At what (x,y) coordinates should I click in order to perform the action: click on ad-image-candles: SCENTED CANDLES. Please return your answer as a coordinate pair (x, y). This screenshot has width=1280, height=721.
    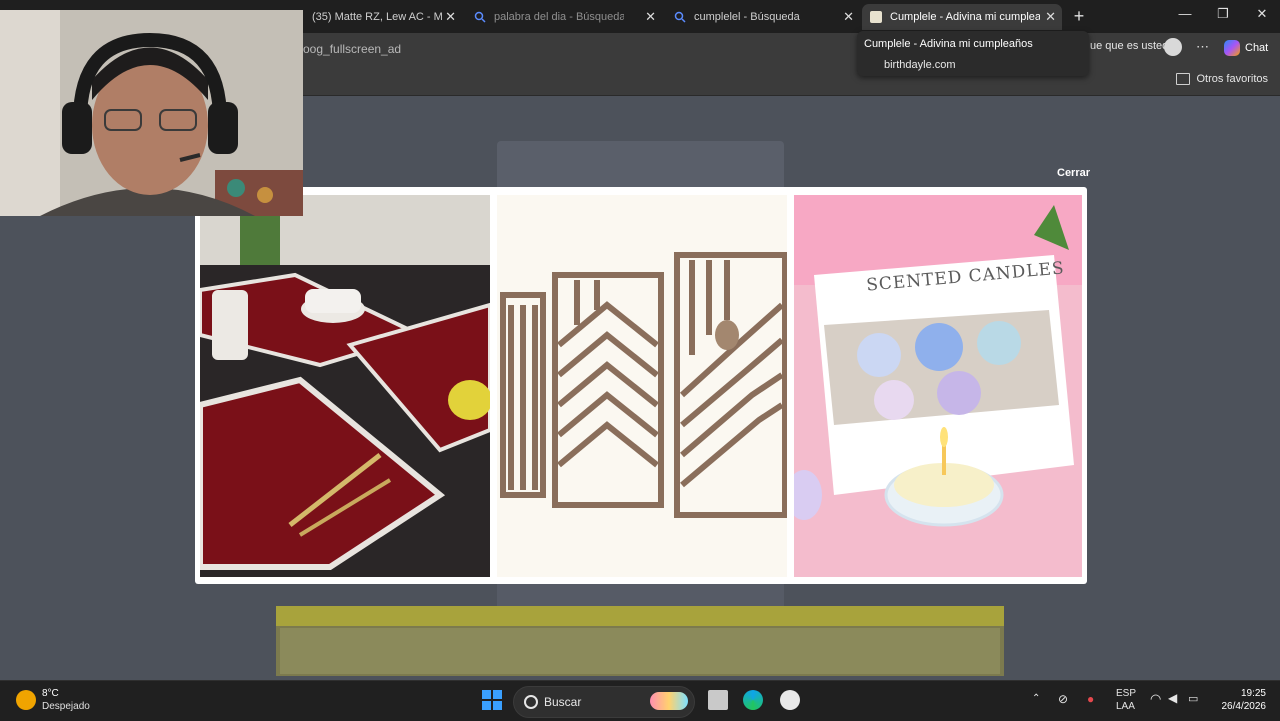
    Looking at the image, I should click on (938, 386).